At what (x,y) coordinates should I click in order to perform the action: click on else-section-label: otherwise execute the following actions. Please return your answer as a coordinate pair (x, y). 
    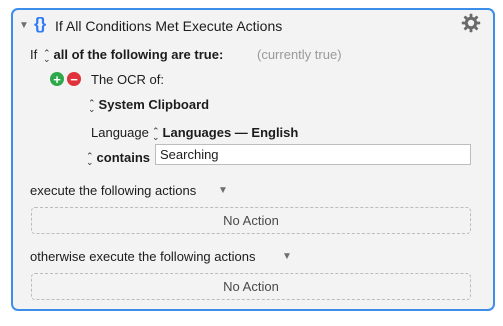
    Looking at the image, I should click on (143, 256).